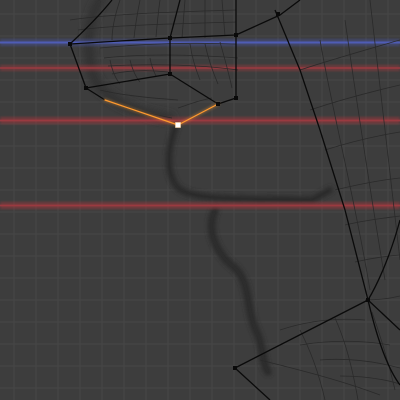 This screenshot has height=400, width=400. Describe the element at coordinates (178, 125) in the screenshot. I see `selected-vertex` at that location.